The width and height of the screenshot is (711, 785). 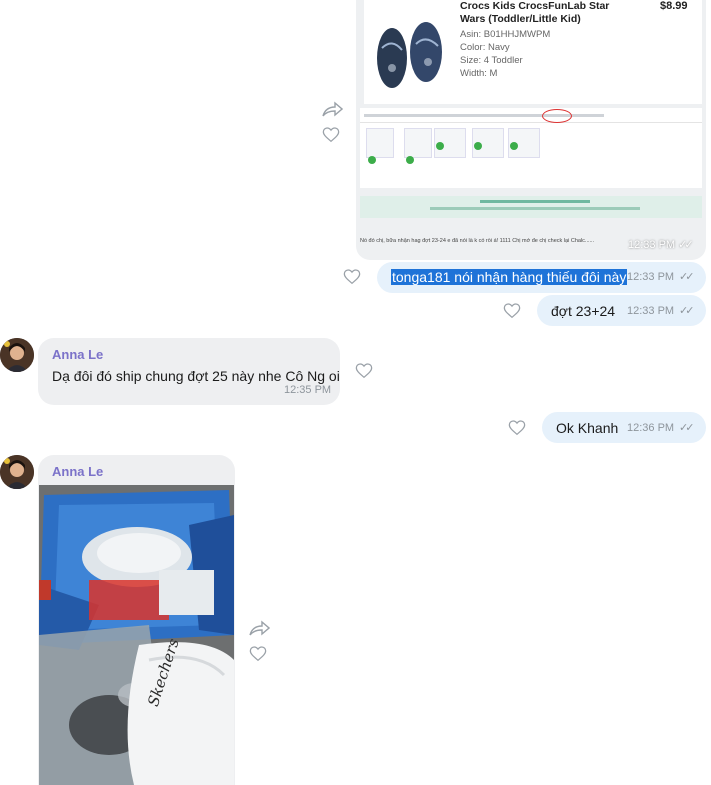 What do you see at coordinates (621, 310) in the screenshot?
I see `message-bubble-outgoing: đợt 23+24 12:33 PM ✓✓` at bounding box center [621, 310].